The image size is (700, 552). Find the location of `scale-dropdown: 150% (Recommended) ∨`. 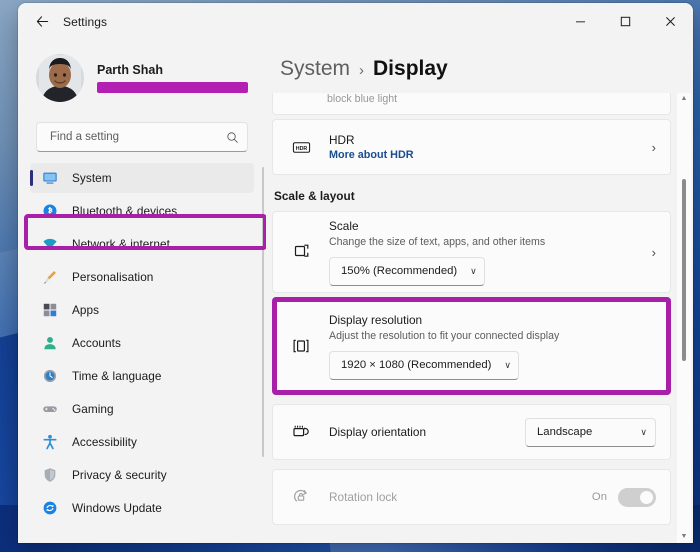

scale-dropdown: 150% (Recommended) ∨ is located at coordinates (407, 271).